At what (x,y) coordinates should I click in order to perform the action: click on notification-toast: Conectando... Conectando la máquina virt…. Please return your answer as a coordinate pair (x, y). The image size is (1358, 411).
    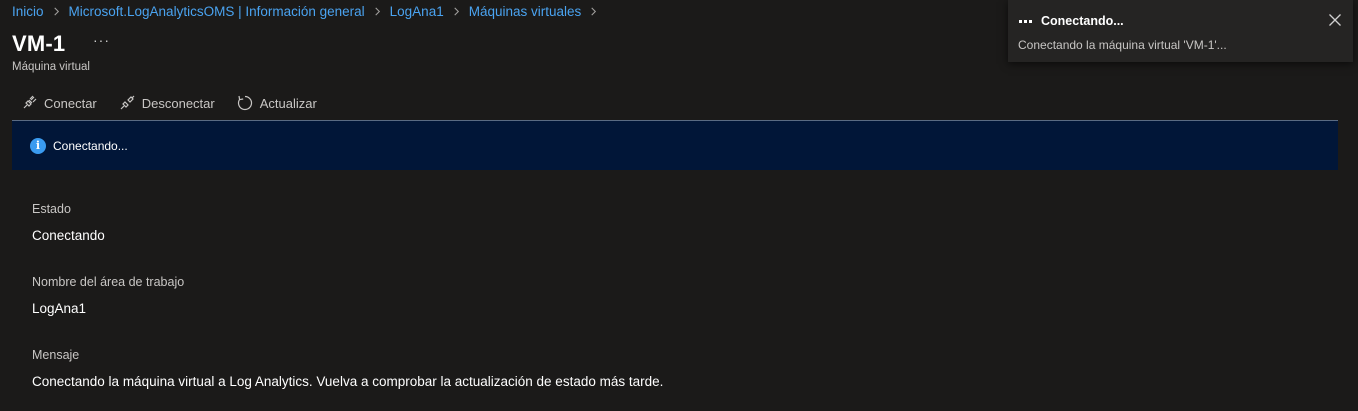
    Looking at the image, I should click on (1180, 31).